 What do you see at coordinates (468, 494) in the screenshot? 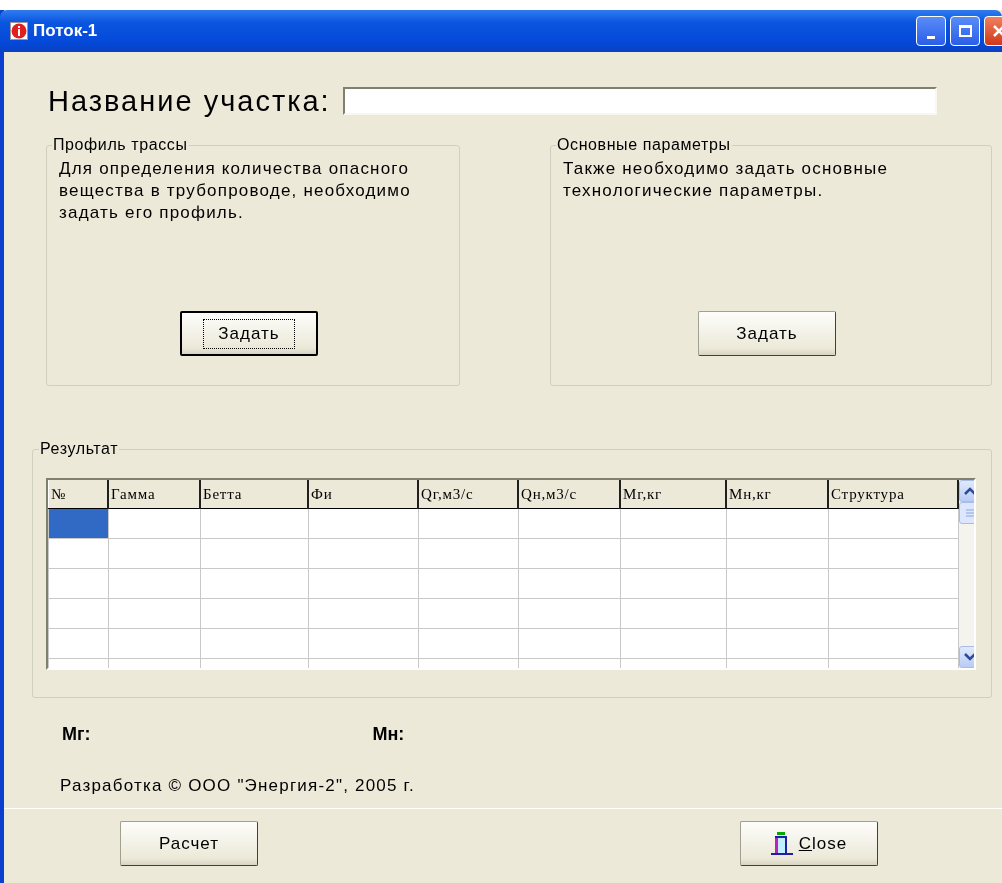
I see `column-header: Qг,м3/с` at bounding box center [468, 494].